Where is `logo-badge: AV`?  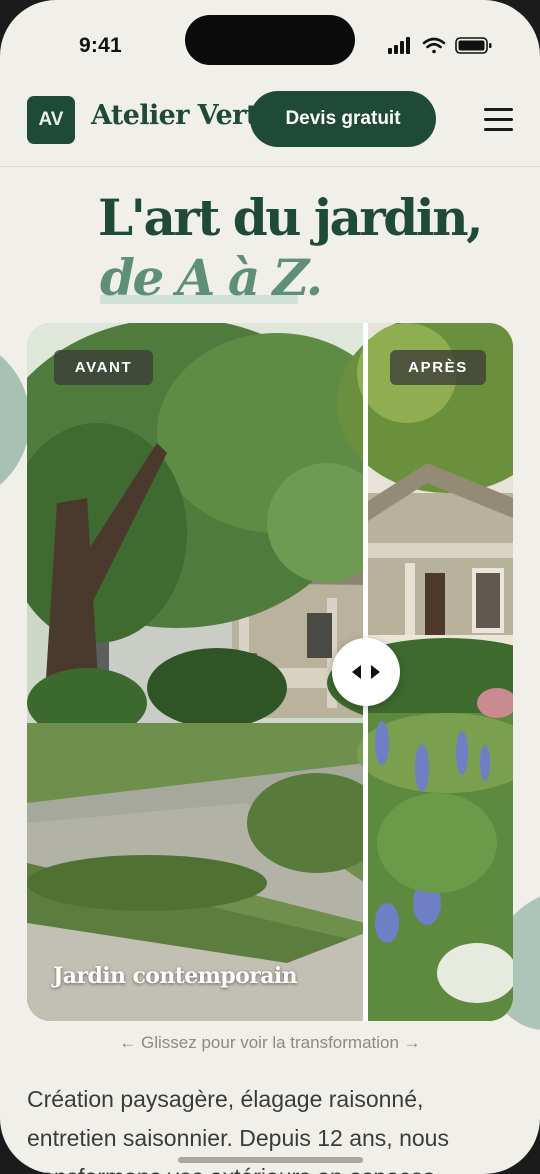
logo-badge: AV is located at coordinates (51, 120).